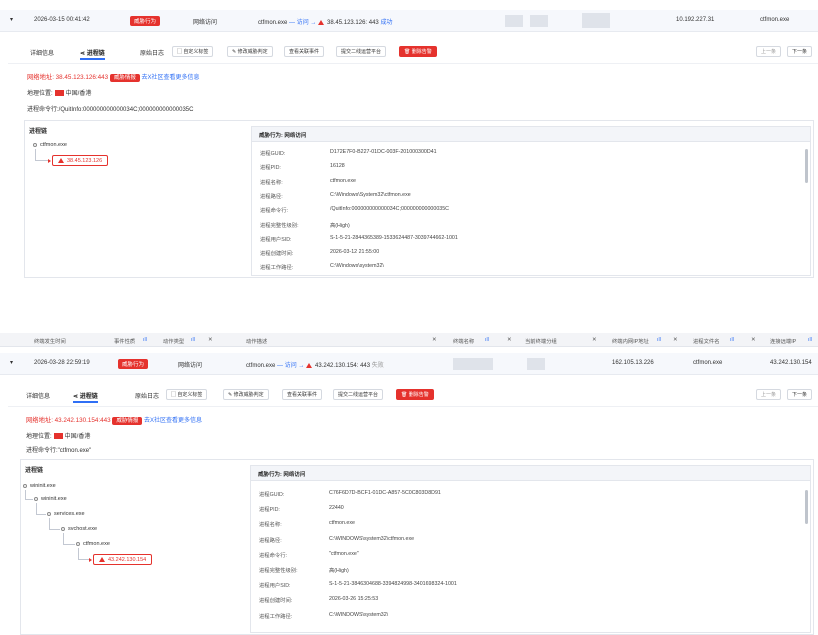 The height and width of the screenshot is (635, 818). Describe the element at coordinates (276, 601) in the screenshot. I see `detail-key: 进程创建时间:` at that location.